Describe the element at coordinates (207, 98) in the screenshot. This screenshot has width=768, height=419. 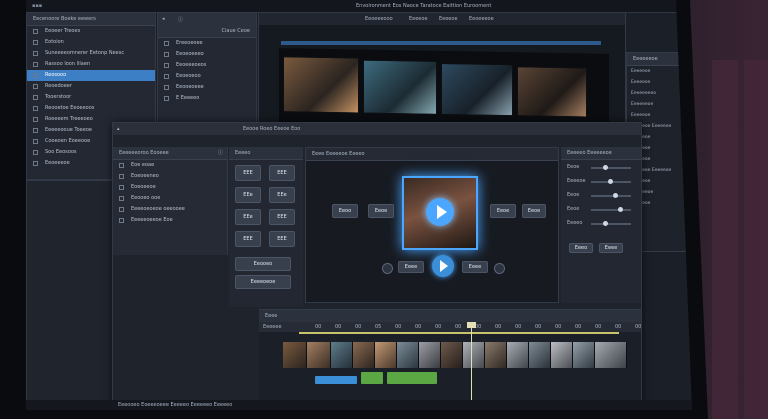
I see `media-item: E Eeeeeo` at that location.